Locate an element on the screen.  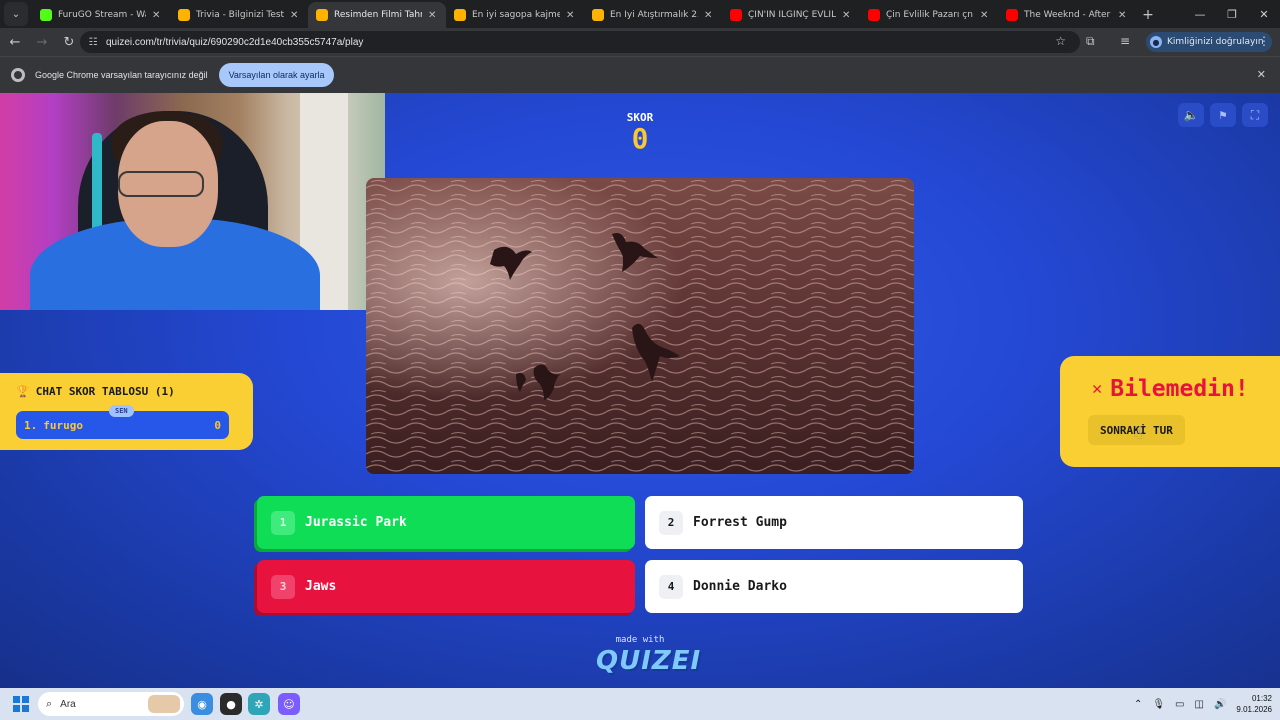
minimize-icon: — is located at coordinates (1200, 14).